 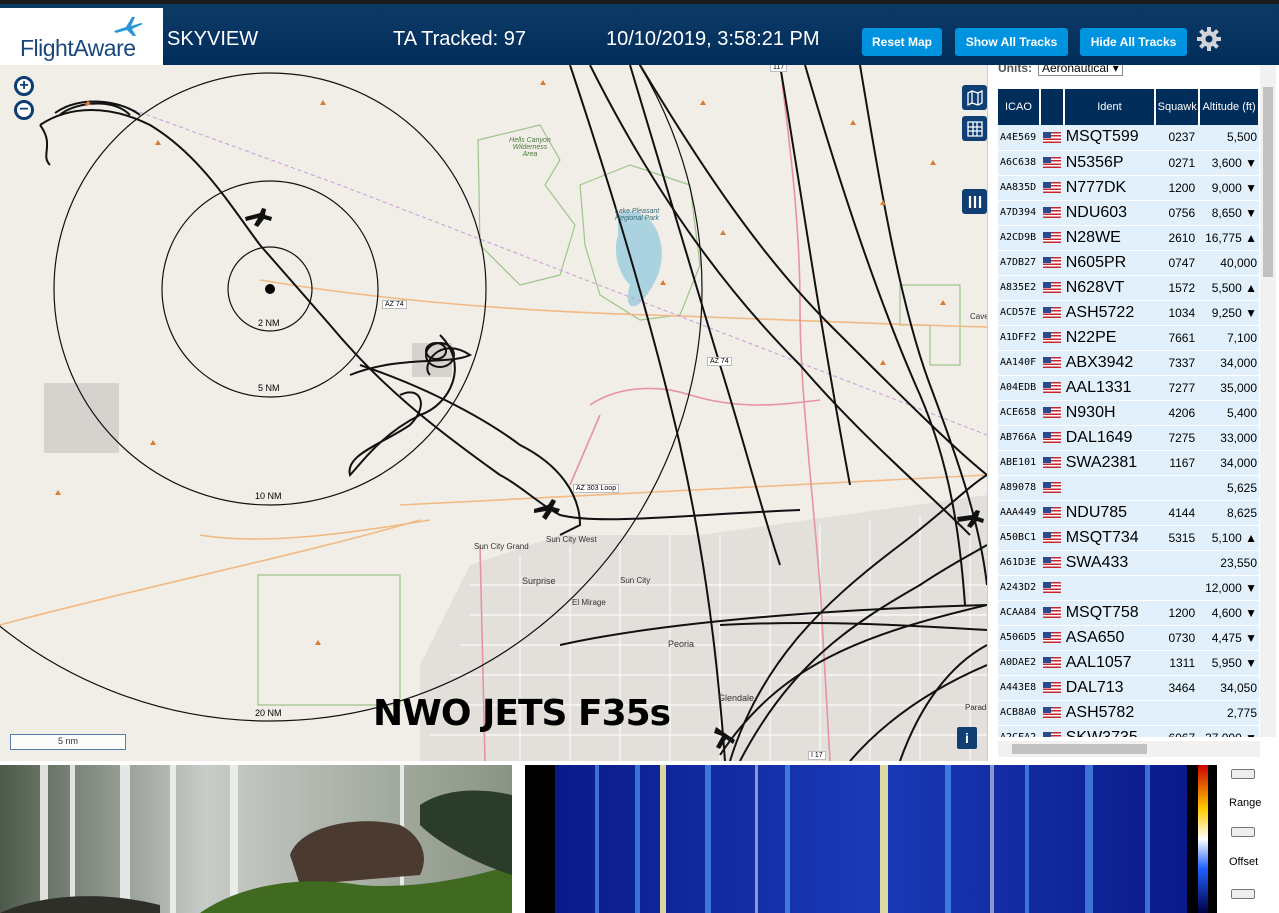 I want to click on ident-cell: SWA433, so click(x=1109, y=563).